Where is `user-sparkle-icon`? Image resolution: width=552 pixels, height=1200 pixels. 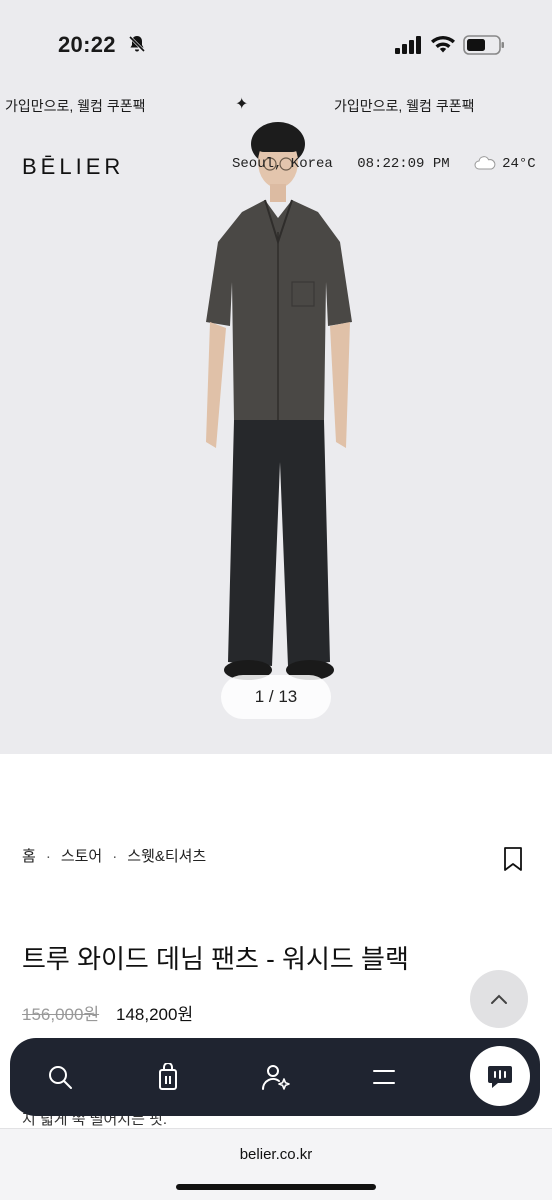
user-sparkle-icon is located at coordinates (276, 1077).